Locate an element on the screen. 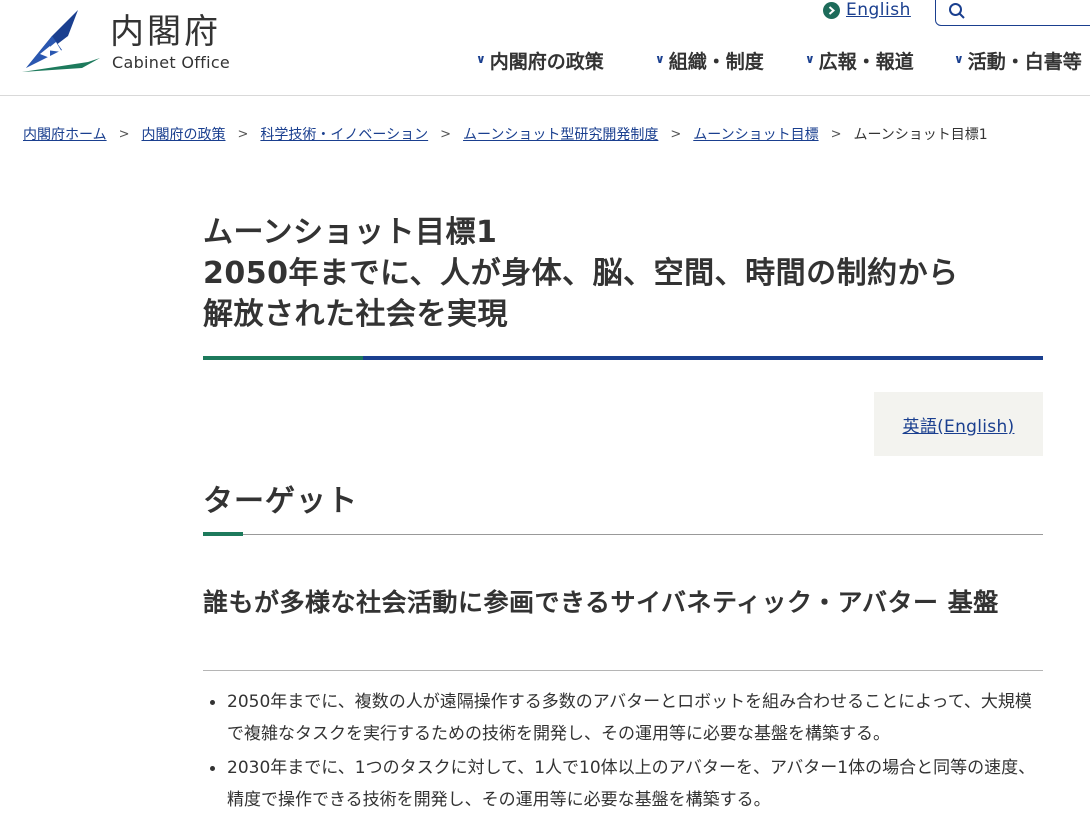 This screenshot has width=1090, height=825. breadcrumb-link-home: 内閣府ホーム is located at coordinates (65, 134).